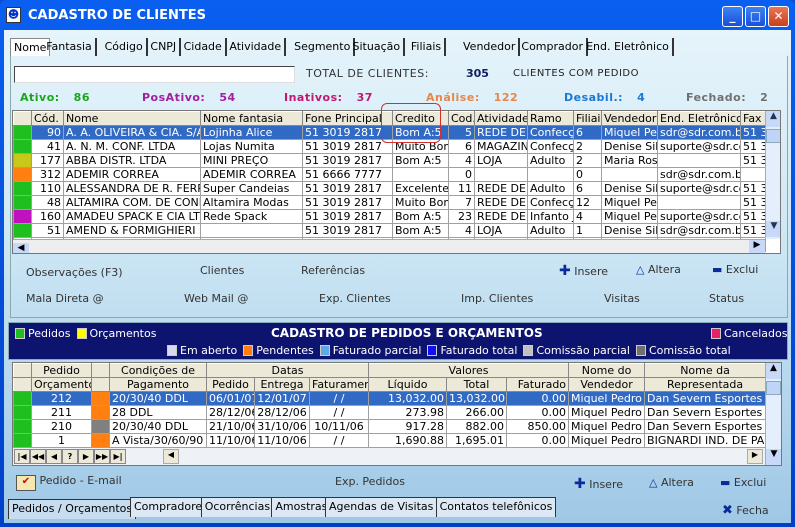  Describe the element at coordinates (732, 16) in the screenshot. I see `minimize-button: _` at that location.